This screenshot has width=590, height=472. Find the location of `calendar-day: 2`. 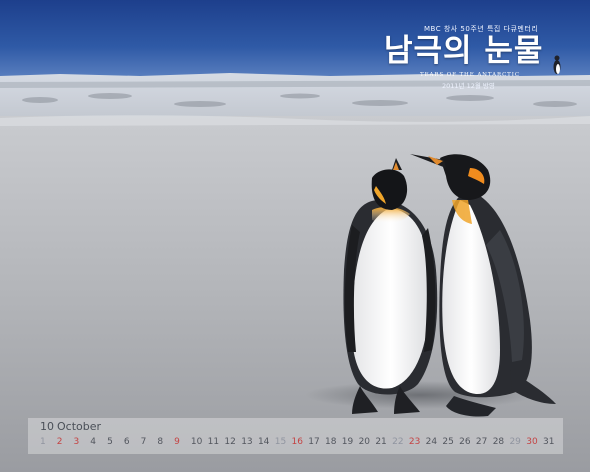

calendar-day: 2 is located at coordinates (59, 442).